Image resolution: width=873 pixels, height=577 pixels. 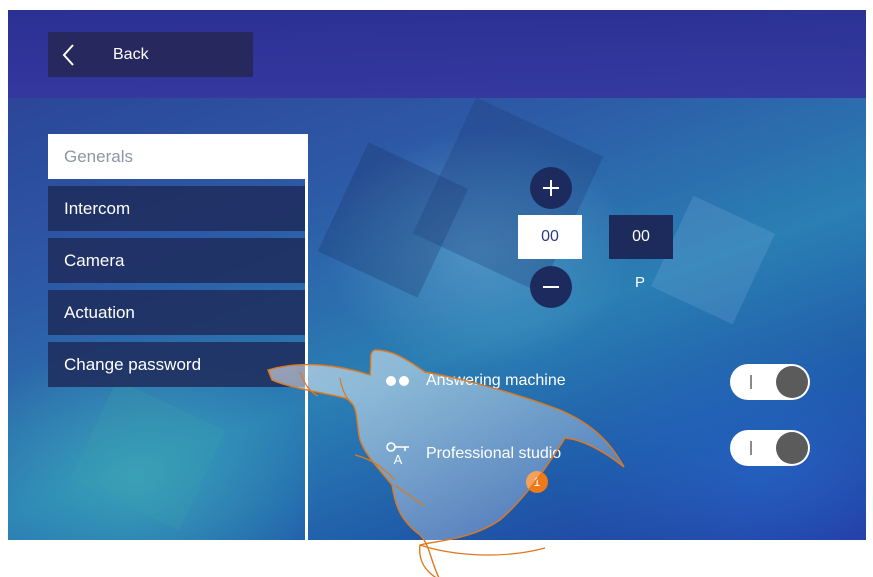 What do you see at coordinates (398, 381) in the screenshot?
I see `answering-machine-icon` at bounding box center [398, 381].